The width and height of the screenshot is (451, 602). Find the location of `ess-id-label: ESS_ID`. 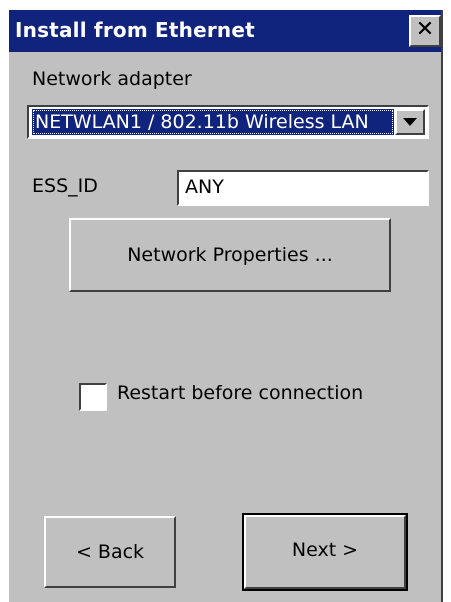

ess-id-label: ESS_ID is located at coordinates (65, 186).